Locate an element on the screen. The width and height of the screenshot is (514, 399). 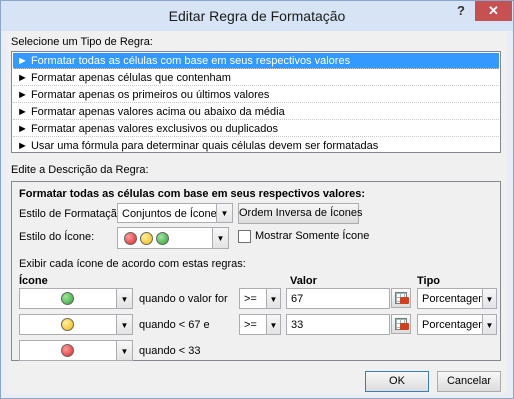
title-bar: Editar Regra de Formatação ? ✕ is located at coordinates (257, 16).